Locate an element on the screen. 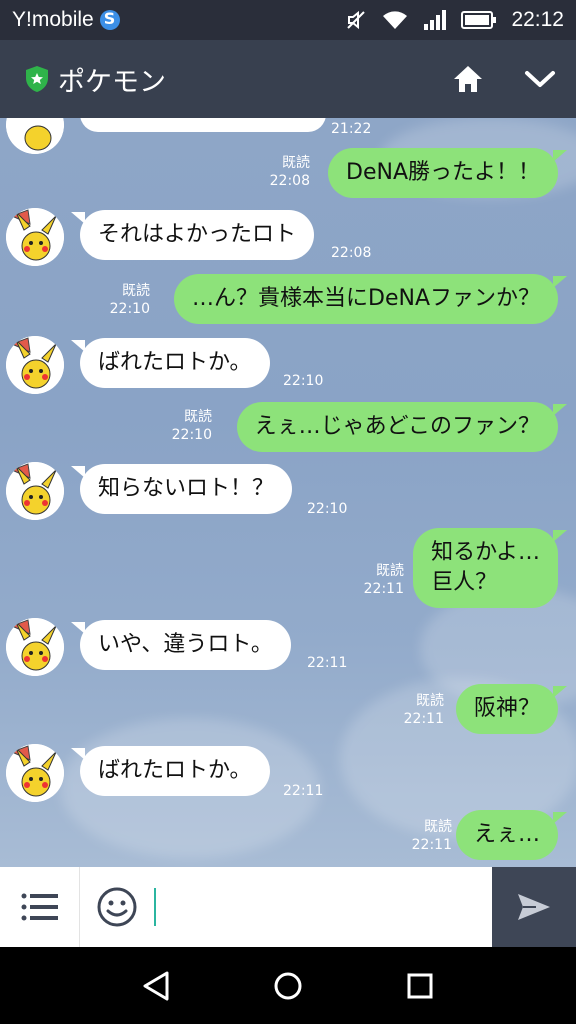 The height and width of the screenshot is (1024, 576). wifi-icon is located at coordinates (395, 20).